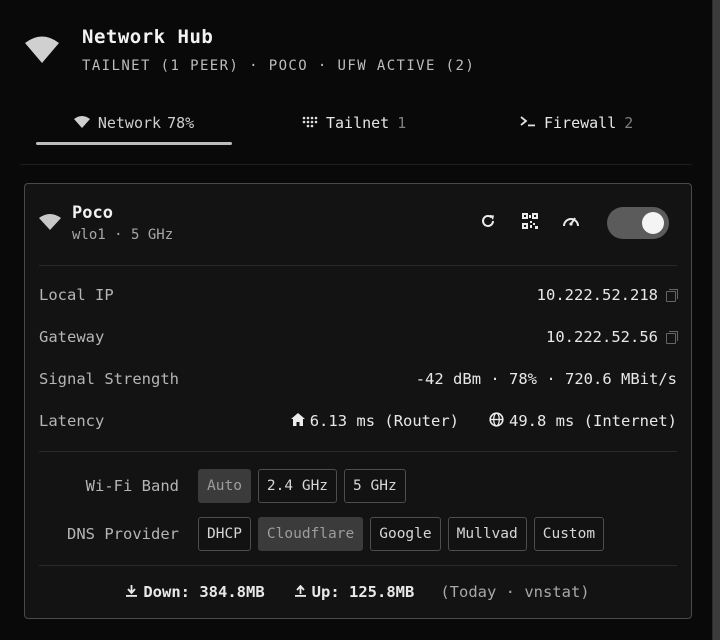  I want to click on row-label: Signal Strength, so click(109, 379).